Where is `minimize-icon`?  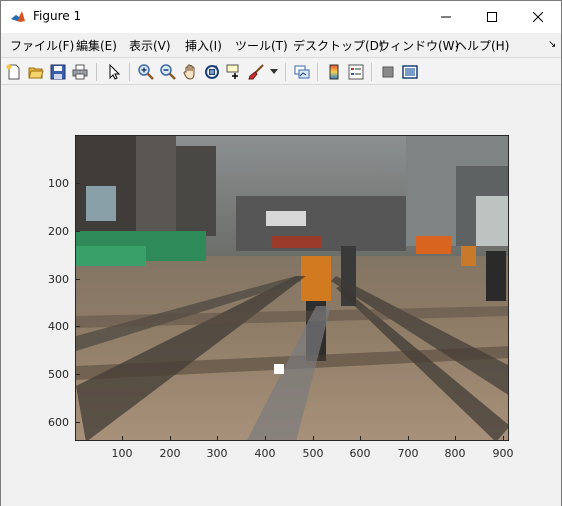 minimize-icon is located at coordinates (446, 17).